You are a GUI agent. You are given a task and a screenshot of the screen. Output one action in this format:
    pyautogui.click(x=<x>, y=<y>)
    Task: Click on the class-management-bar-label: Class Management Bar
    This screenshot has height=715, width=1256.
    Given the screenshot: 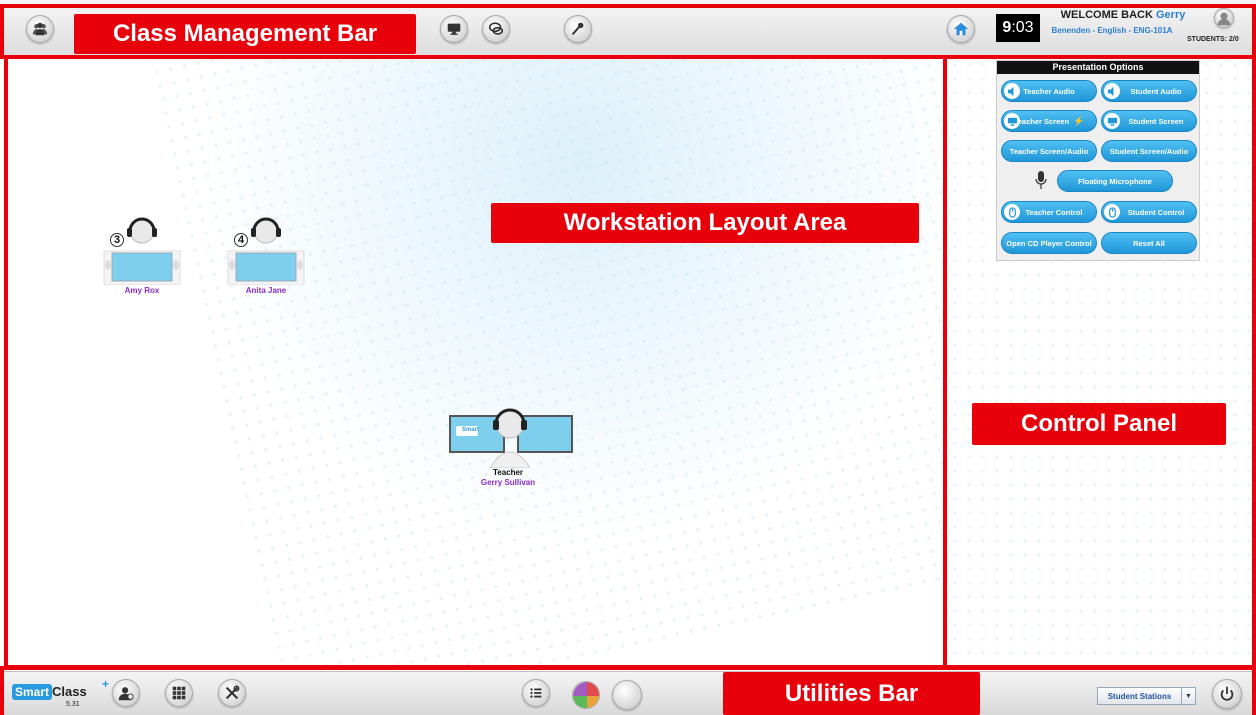 What is the action you would take?
    pyautogui.click(x=245, y=34)
    